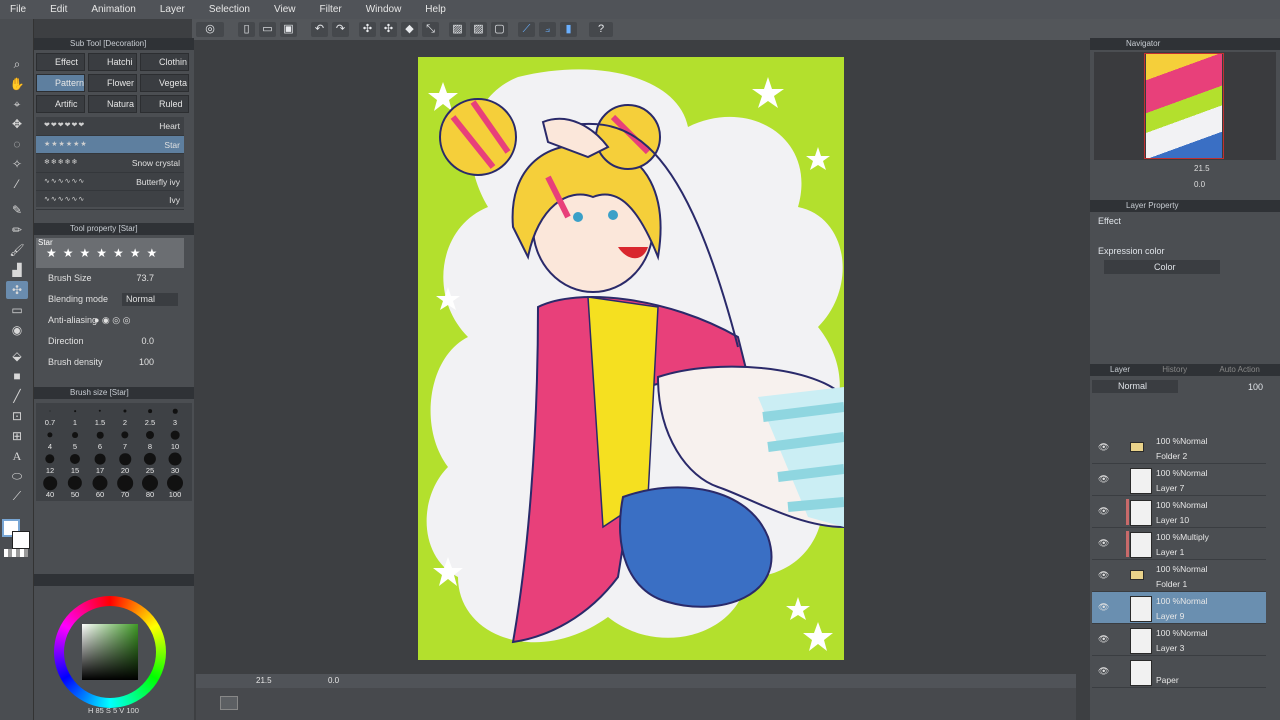 The height and width of the screenshot is (720, 1280). What do you see at coordinates (17, 230) in the screenshot?
I see `pencil-tool-icon: ✏` at bounding box center [17, 230].